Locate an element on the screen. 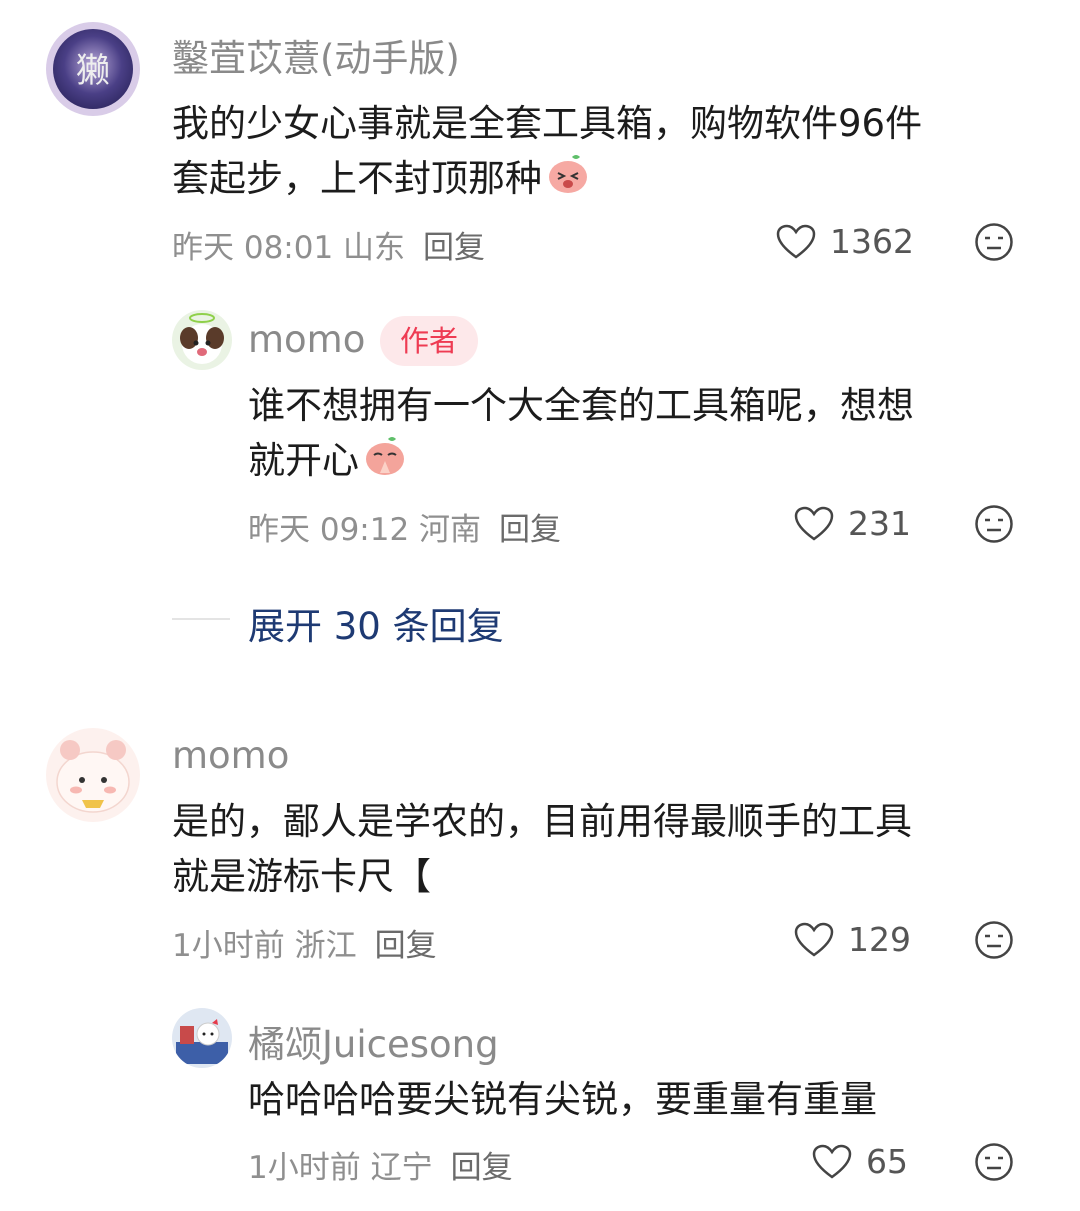 This screenshot has height=1211, width=1080. comment-meta: 昨天 08:01 山东 回复 is located at coordinates (328, 244).